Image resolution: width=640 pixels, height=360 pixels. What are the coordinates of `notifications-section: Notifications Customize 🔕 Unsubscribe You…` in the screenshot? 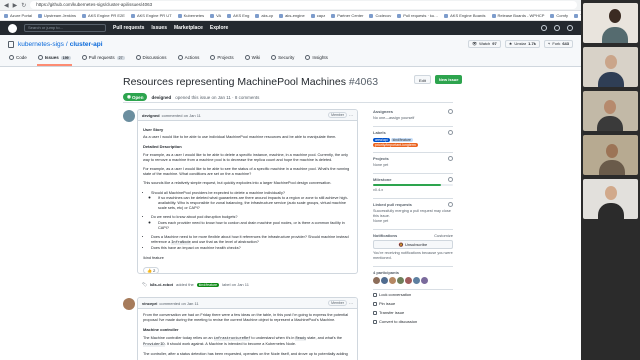 It's located at (413, 248).